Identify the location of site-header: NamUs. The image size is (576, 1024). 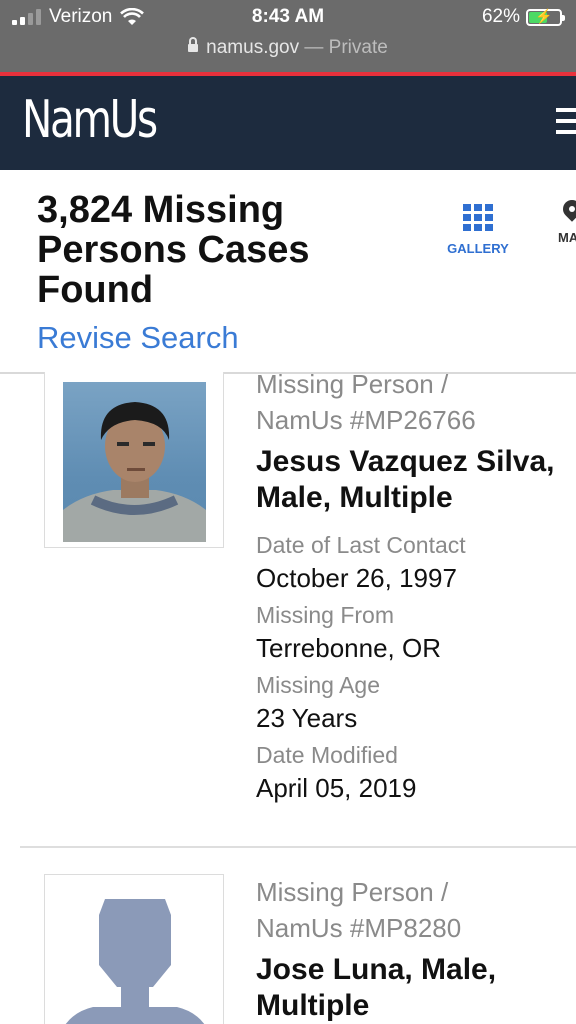
(288, 123).